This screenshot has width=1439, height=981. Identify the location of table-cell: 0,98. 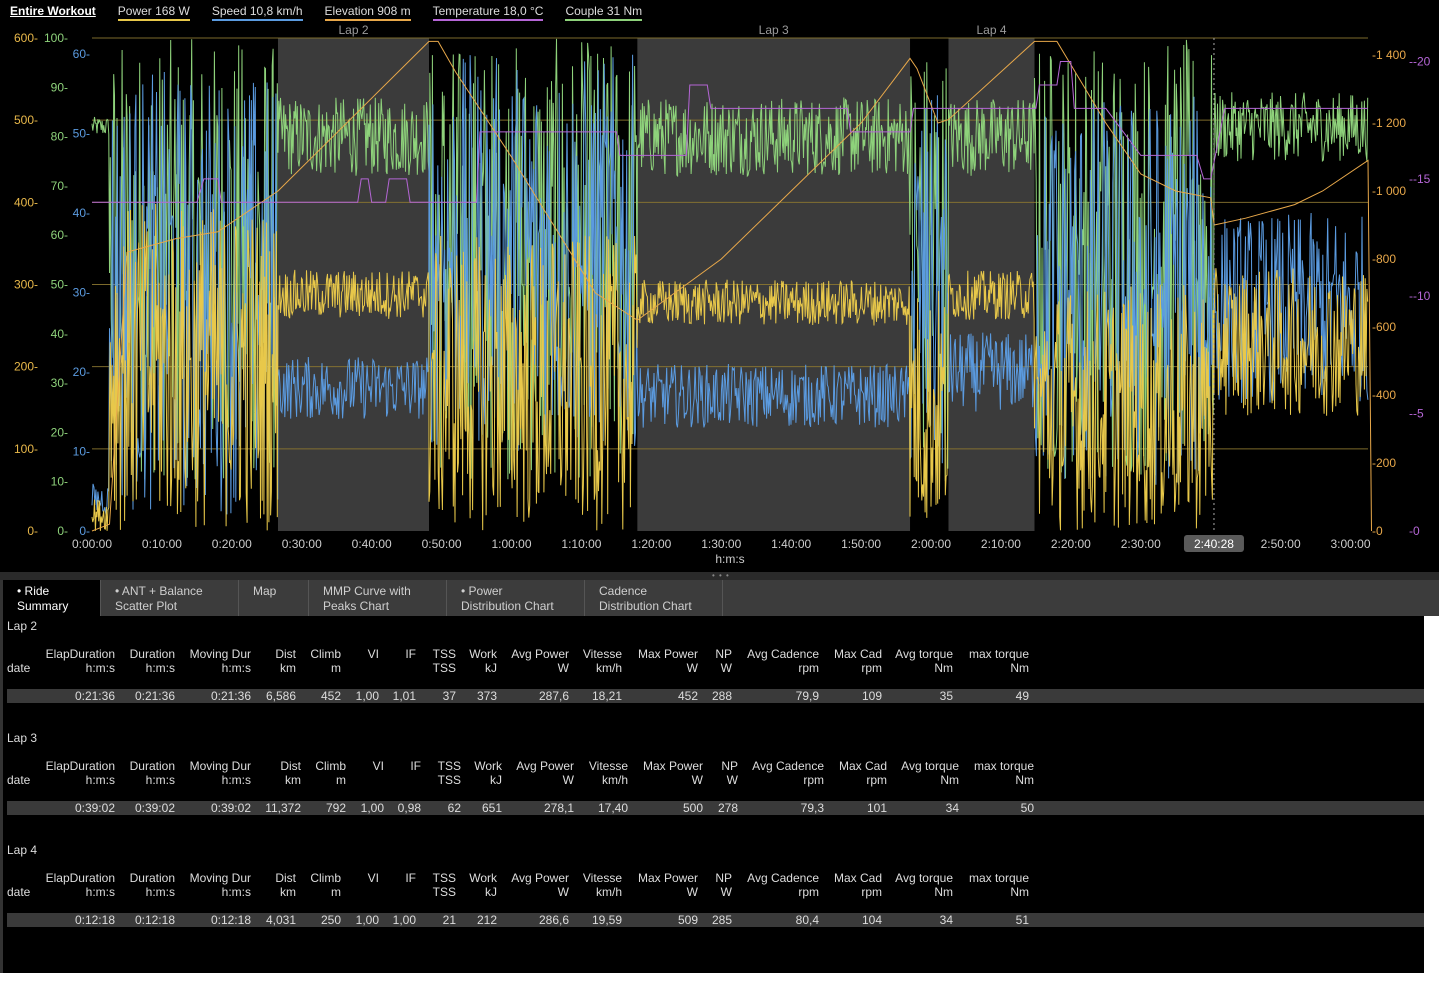
(409, 808).